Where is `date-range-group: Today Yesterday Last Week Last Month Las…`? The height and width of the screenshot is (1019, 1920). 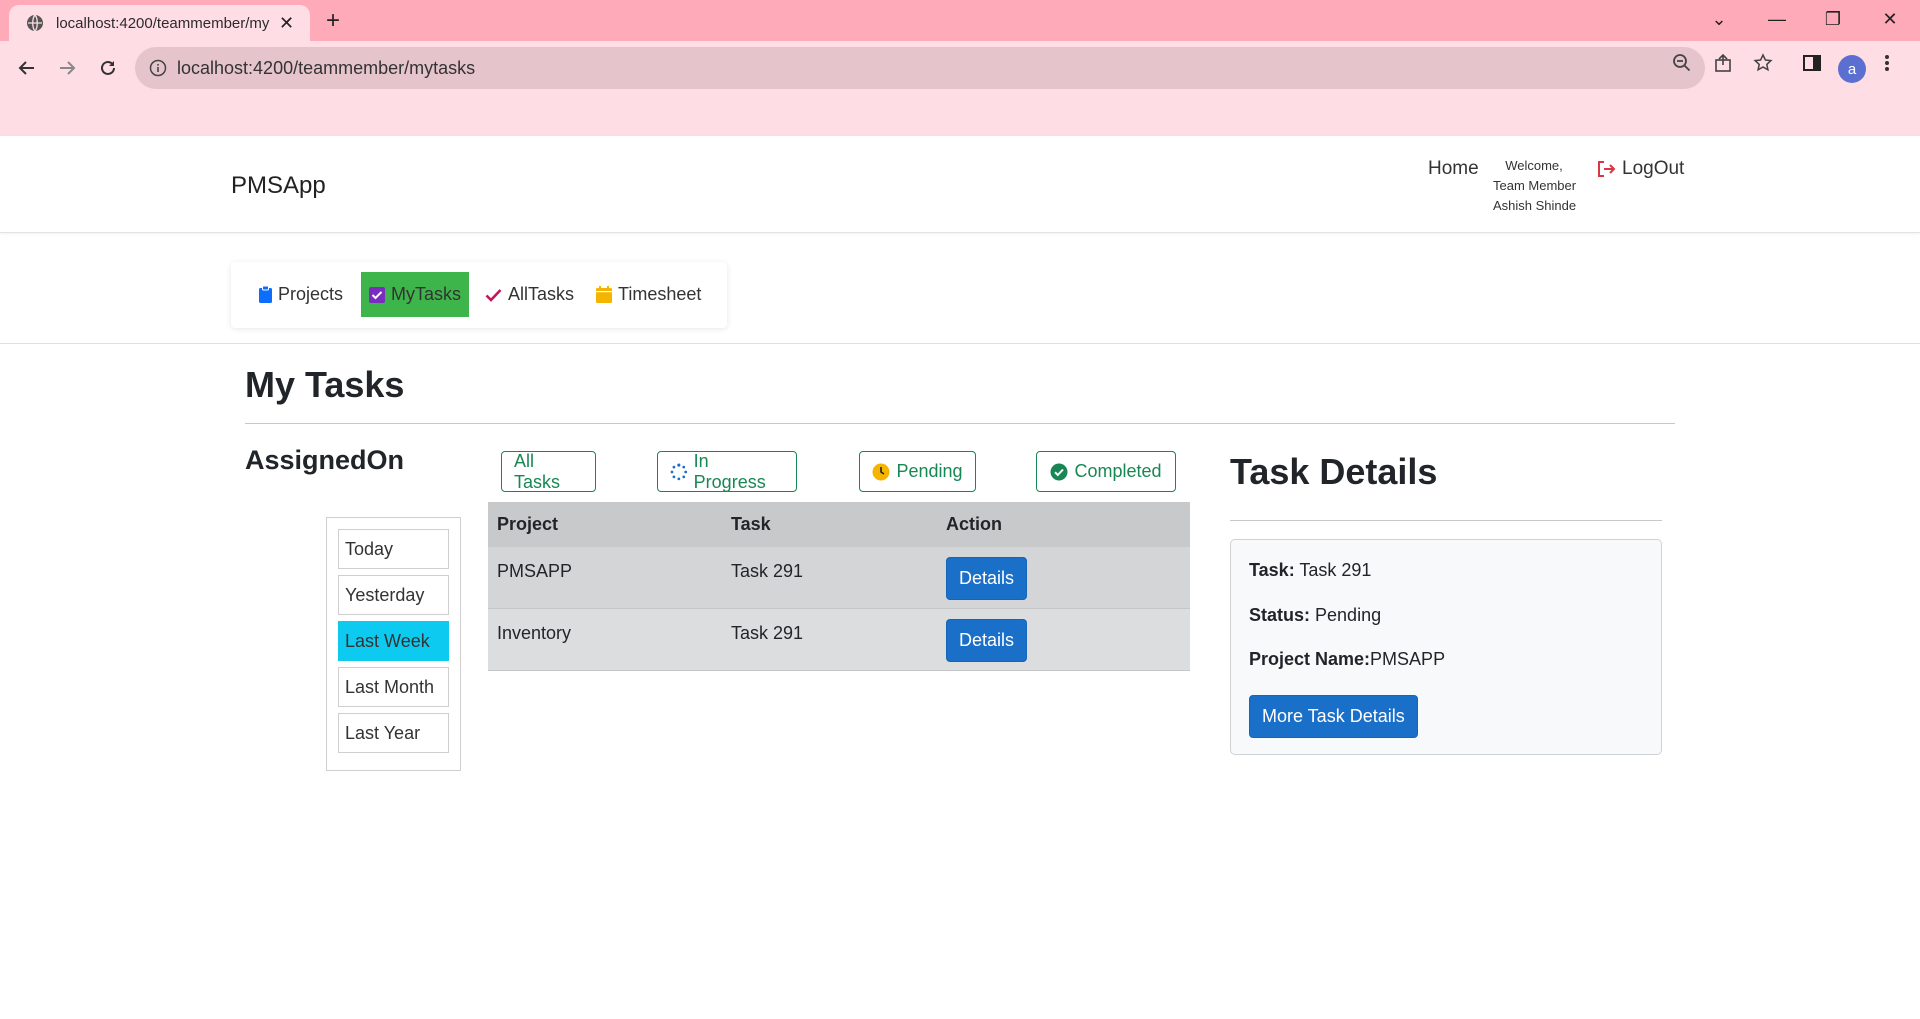
date-range-group: Today Yesterday Last Week Last Month Las… is located at coordinates (393, 644).